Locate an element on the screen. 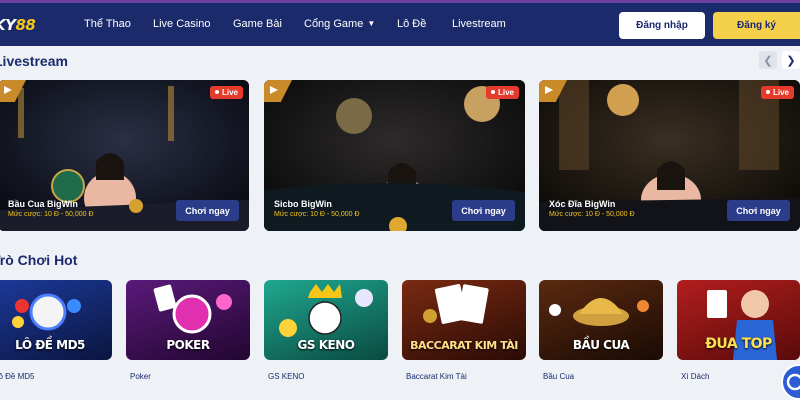 The height and width of the screenshot is (400, 800). chat-bubble-icon is located at coordinates (793, 382).